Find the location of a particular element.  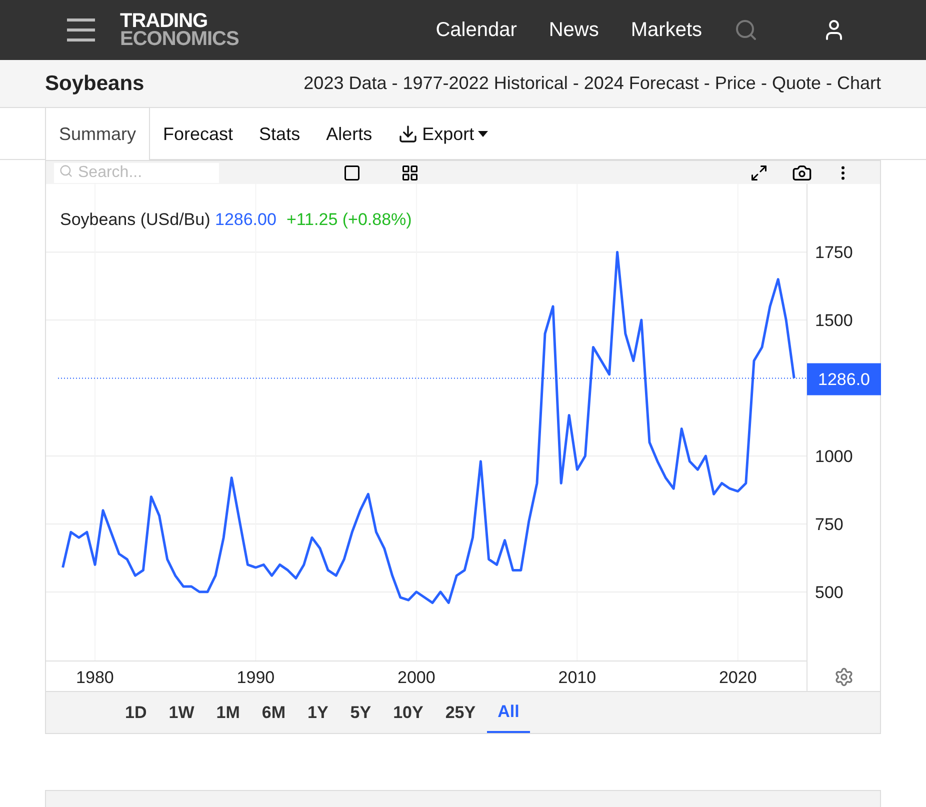

tab: Forecast is located at coordinates (198, 134).